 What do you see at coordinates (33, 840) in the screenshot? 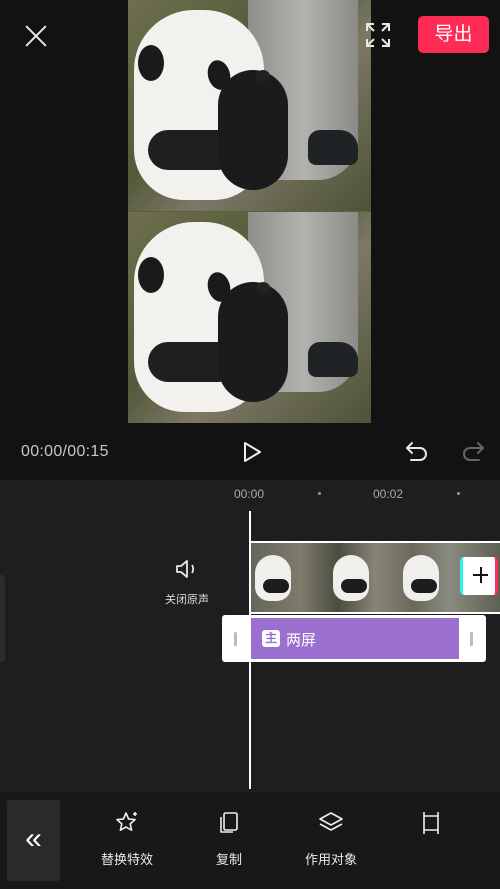
I see `collapse-button: «` at bounding box center [33, 840].